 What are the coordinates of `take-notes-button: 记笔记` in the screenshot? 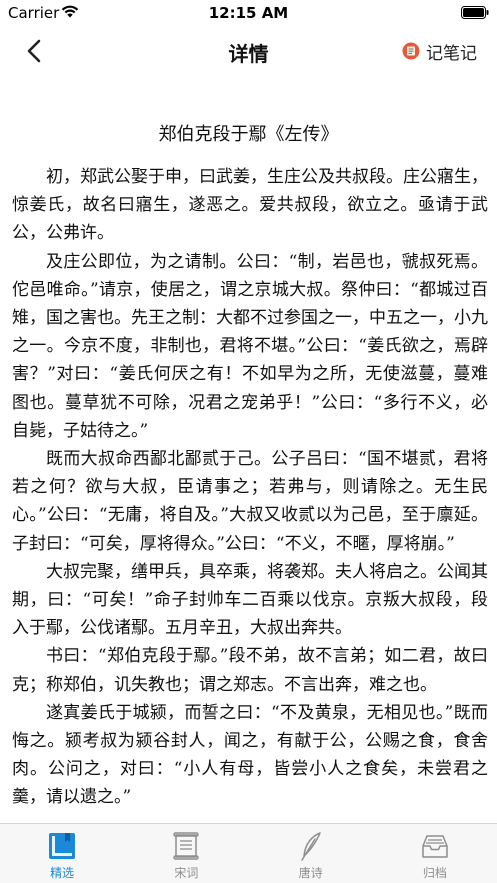 It's located at (439, 51).